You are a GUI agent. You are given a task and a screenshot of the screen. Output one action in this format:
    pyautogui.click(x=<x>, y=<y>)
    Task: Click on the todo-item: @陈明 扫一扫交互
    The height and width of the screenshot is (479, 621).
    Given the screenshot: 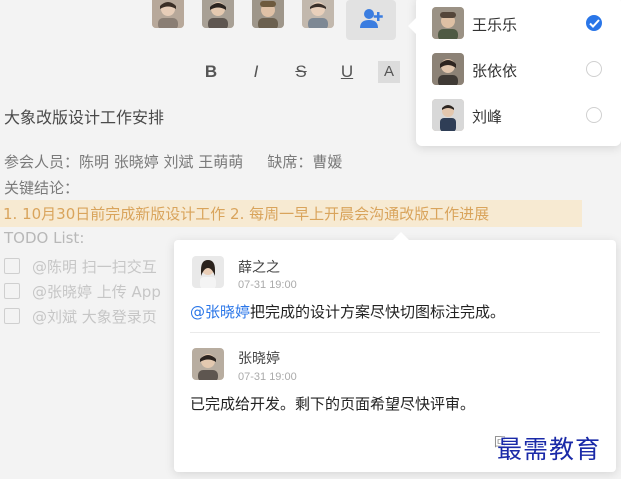 What is the action you would take?
    pyautogui.click(x=80, y=266)
    